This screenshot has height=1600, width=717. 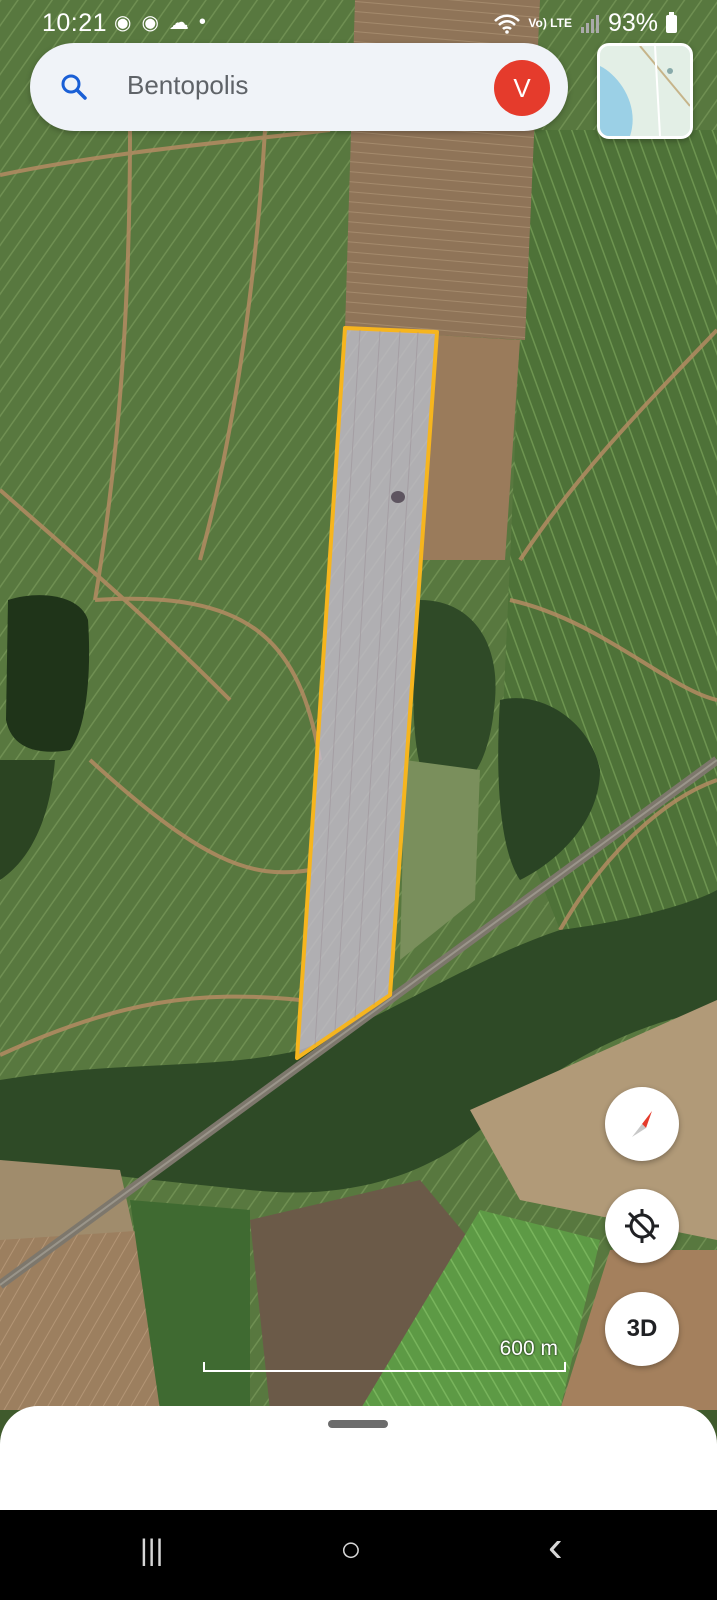 I want to click on avatar: V, so click(x=522, y=88).